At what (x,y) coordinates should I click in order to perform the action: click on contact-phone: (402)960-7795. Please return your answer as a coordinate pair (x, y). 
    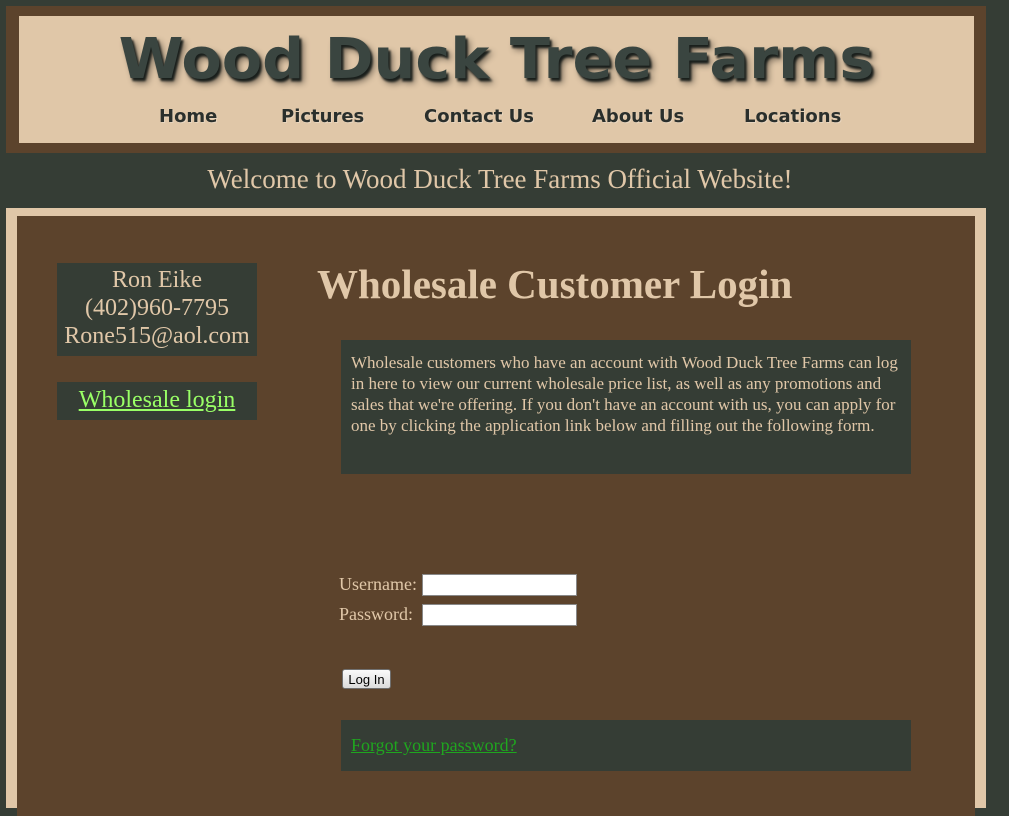
    Looking at the image, I should click on (157, 308).